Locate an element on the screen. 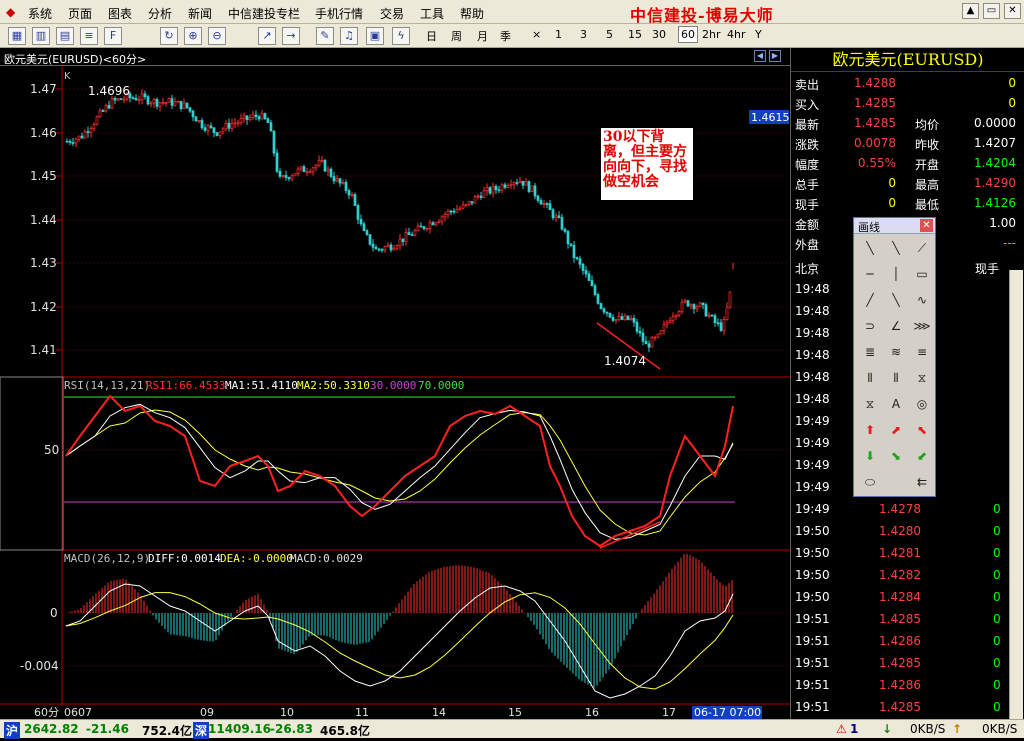  drawing-toolbox-title: 画线 is located at coordinates (869, 227).